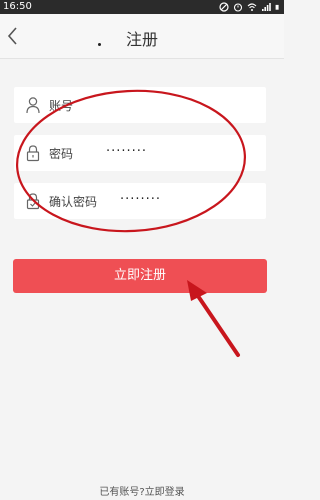  What do you see at coordinates (166, 151) in the screenshot?
I see `password-input` at bounding box center [166, 151].